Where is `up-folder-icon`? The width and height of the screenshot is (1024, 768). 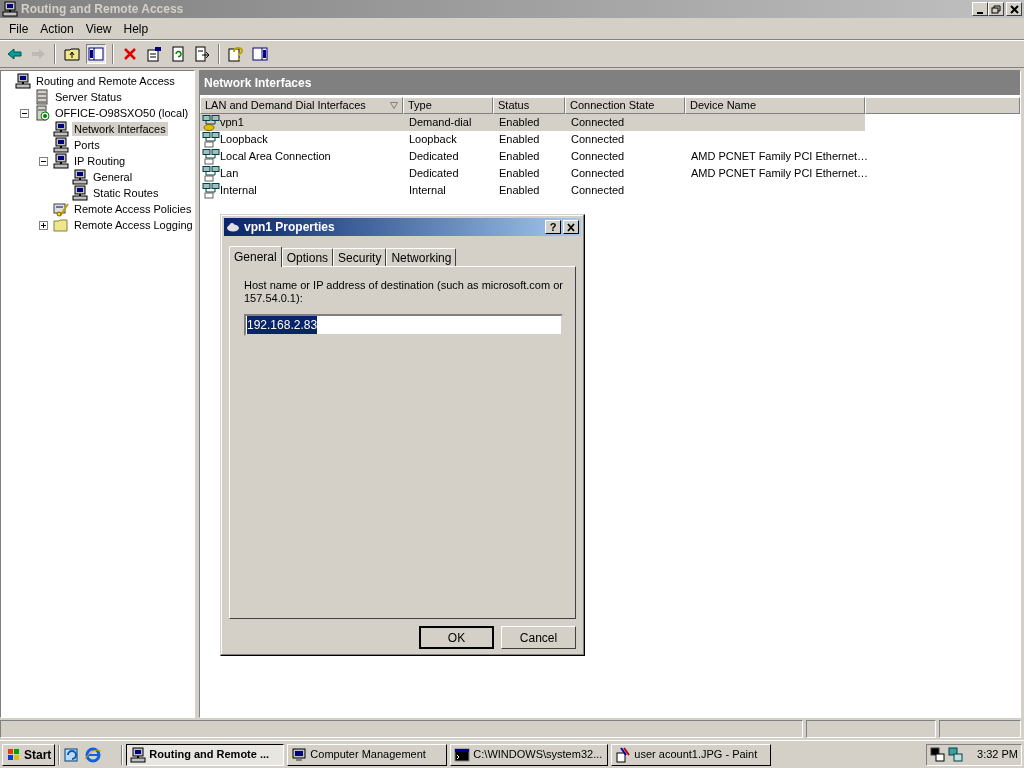
up-folder-icon is located at coordinates (72, 54).